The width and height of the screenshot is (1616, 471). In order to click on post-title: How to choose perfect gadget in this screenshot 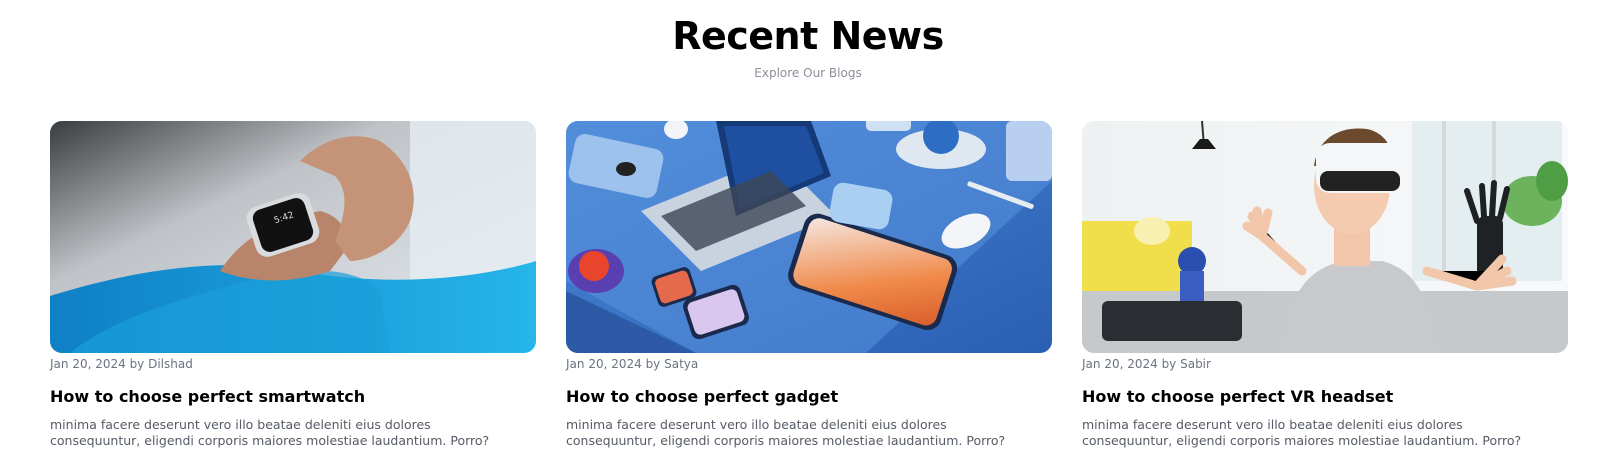, I will do `click(809, 397)`.